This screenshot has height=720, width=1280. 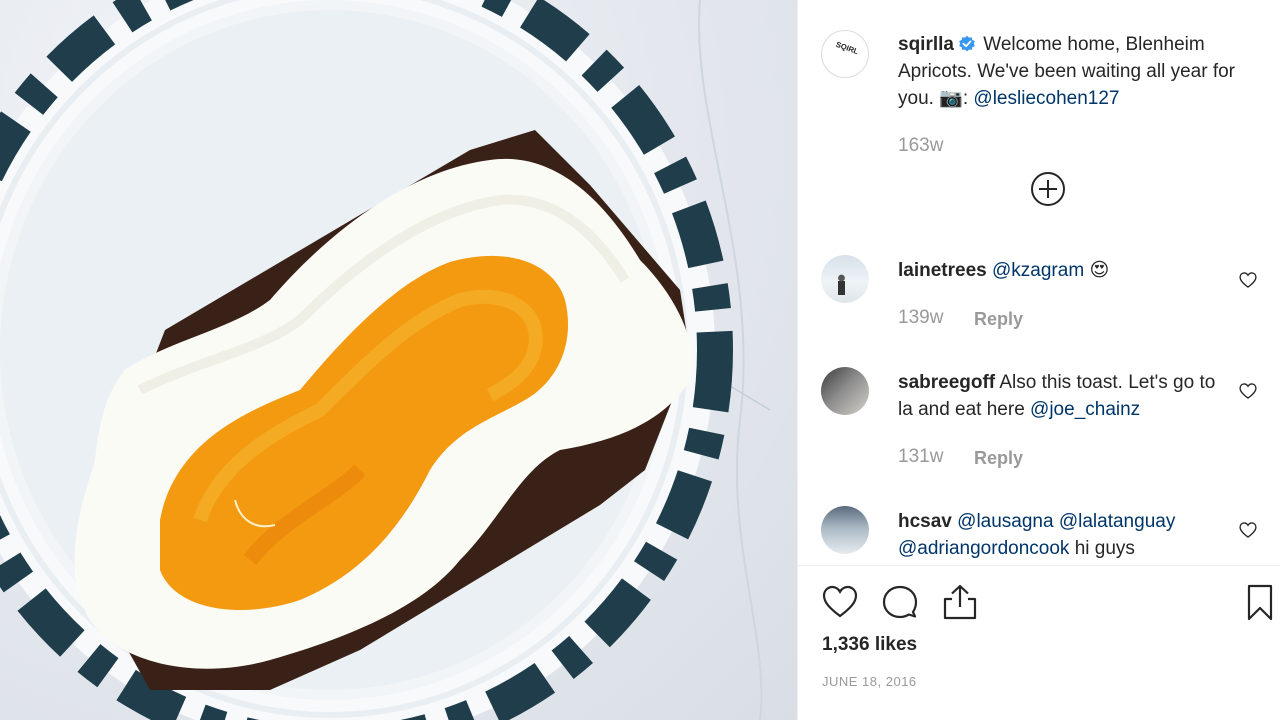 I want to click on comment-time: 139w, so click(x=920, y=318).